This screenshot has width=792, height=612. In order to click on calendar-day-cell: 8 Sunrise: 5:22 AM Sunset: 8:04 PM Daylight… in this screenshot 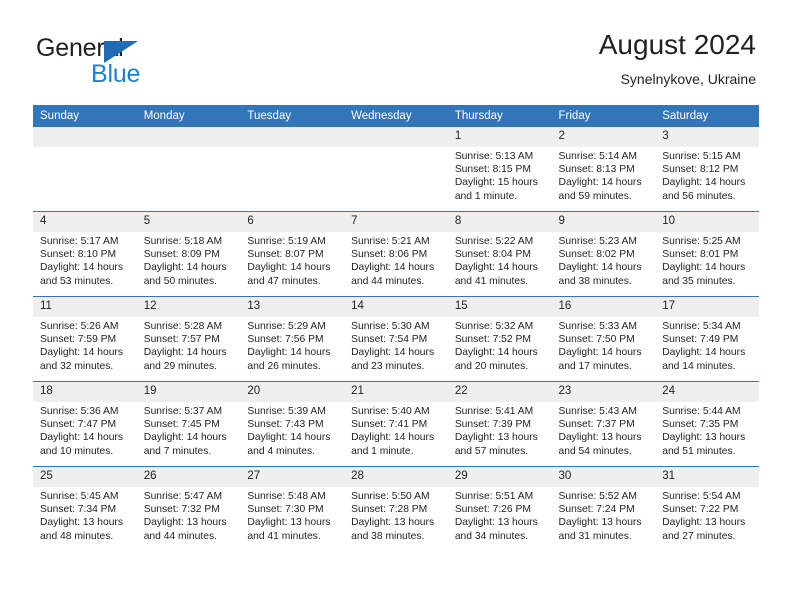, I will do `click(499, 254)`.